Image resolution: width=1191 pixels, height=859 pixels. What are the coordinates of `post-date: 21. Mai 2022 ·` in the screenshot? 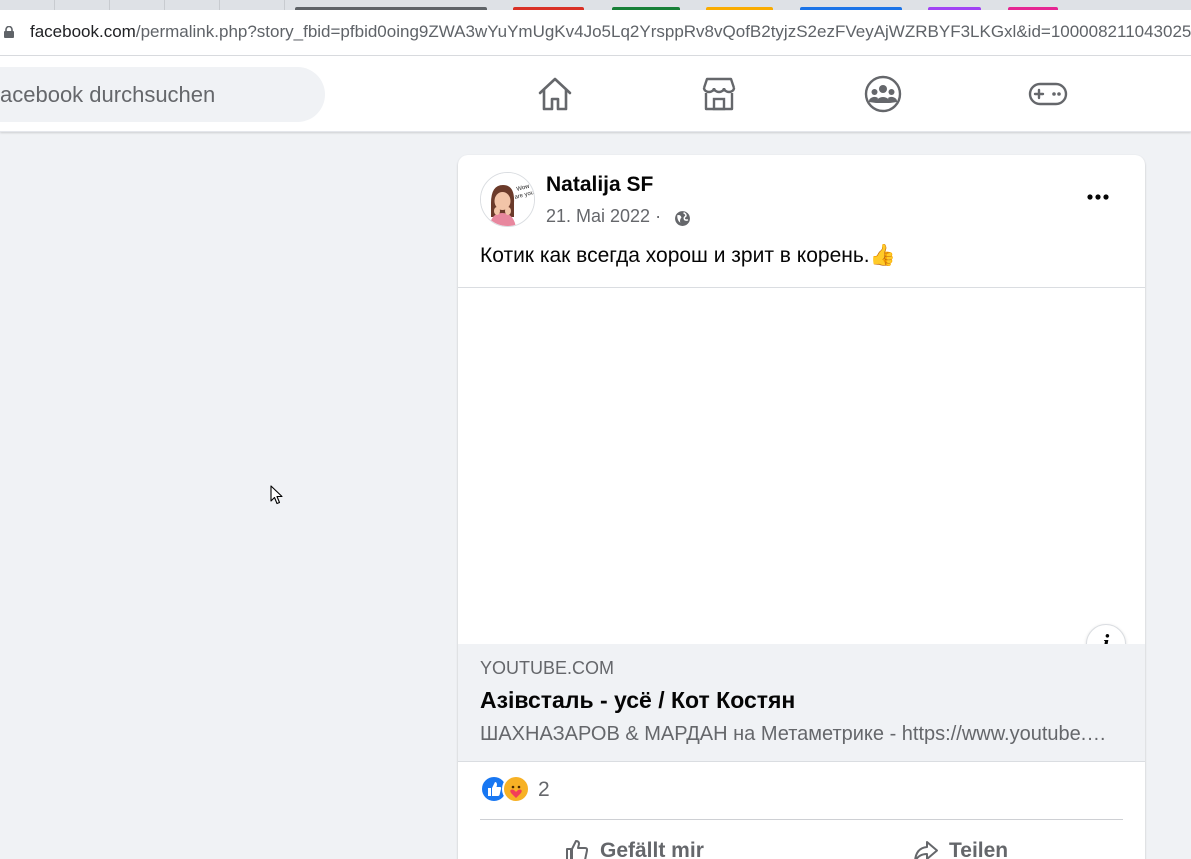 It's located at (603, 216).